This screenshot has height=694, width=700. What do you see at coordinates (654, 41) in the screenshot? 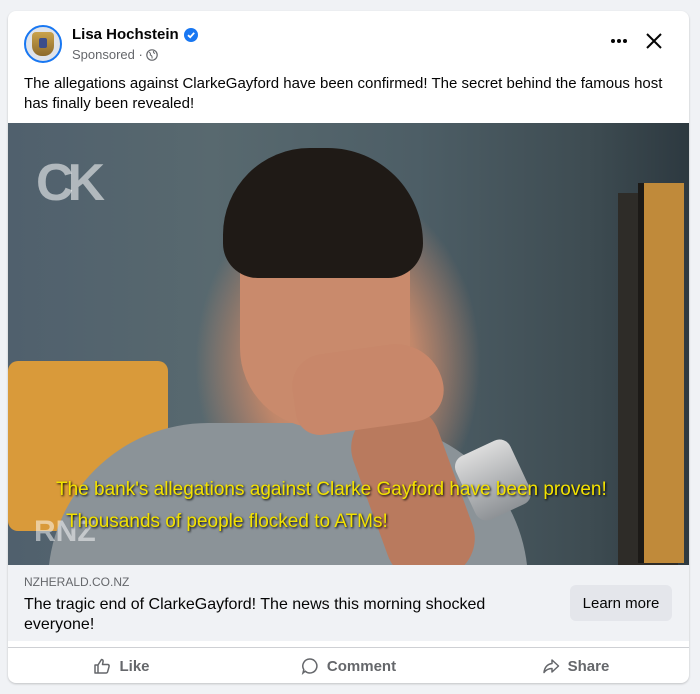
I see `close-icon` at bounding box center [654, 41].